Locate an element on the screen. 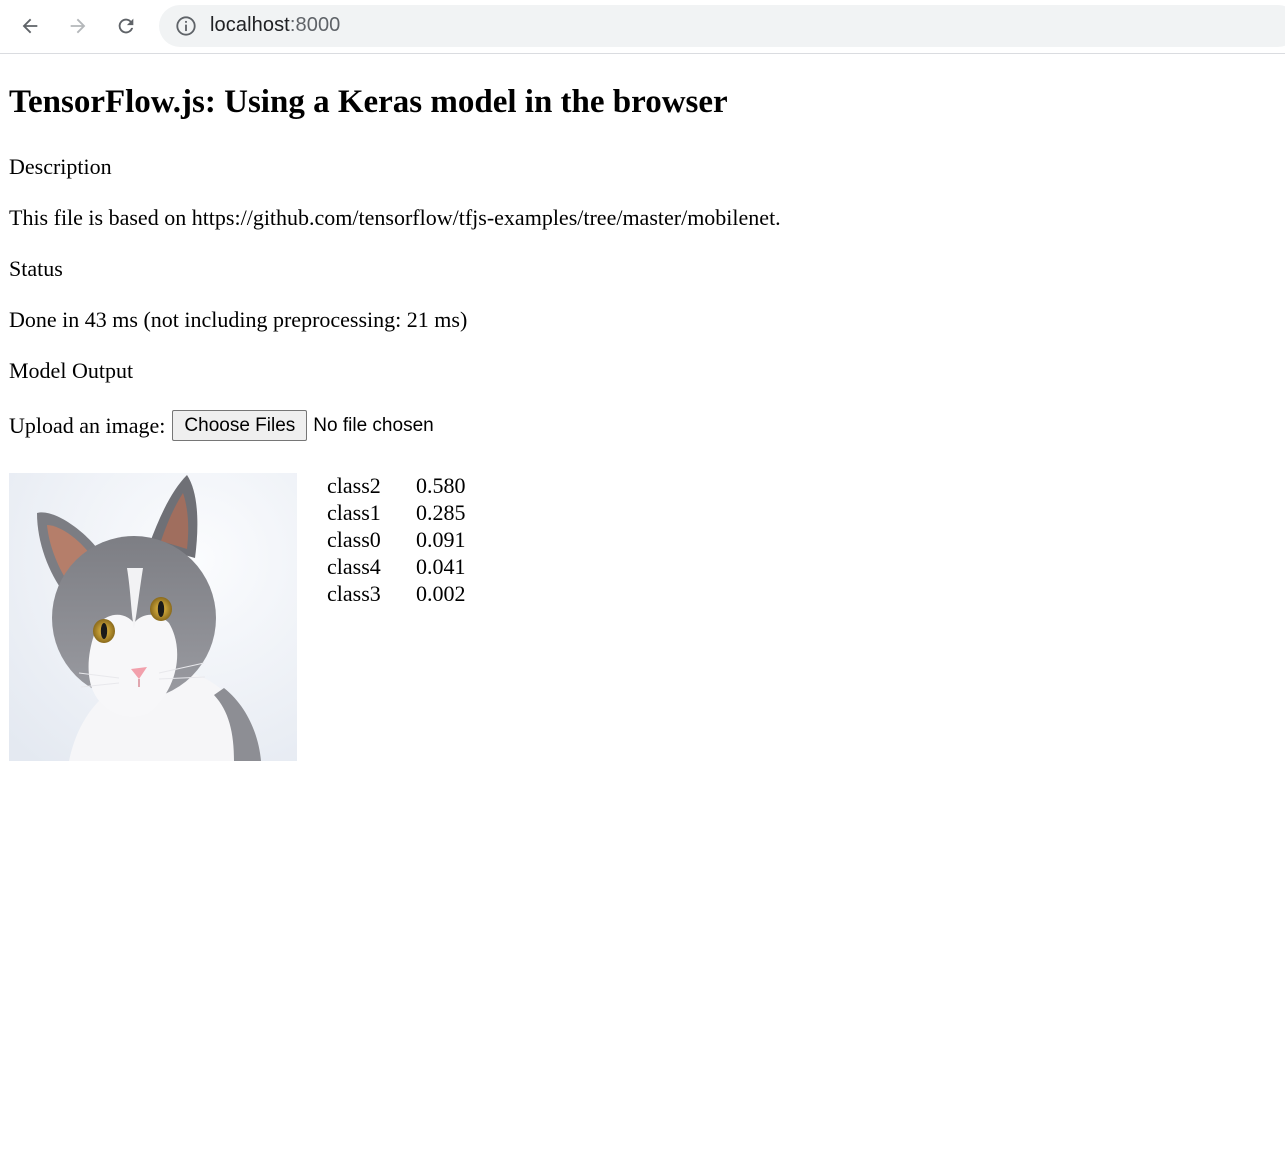 The width and height of the screenshot is (1285, 1176). prediction-class: class3 is located at coordinates (354, 593).